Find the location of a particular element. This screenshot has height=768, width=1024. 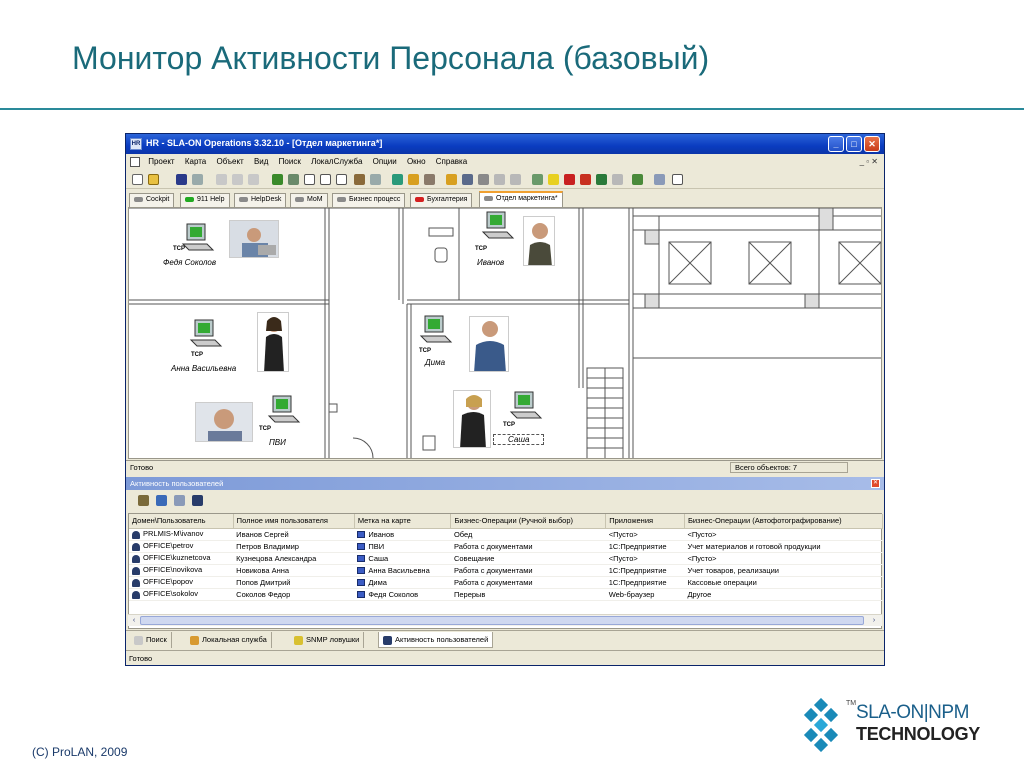

column-header: Домен\Пользователь is located at coordinates (181, 521).